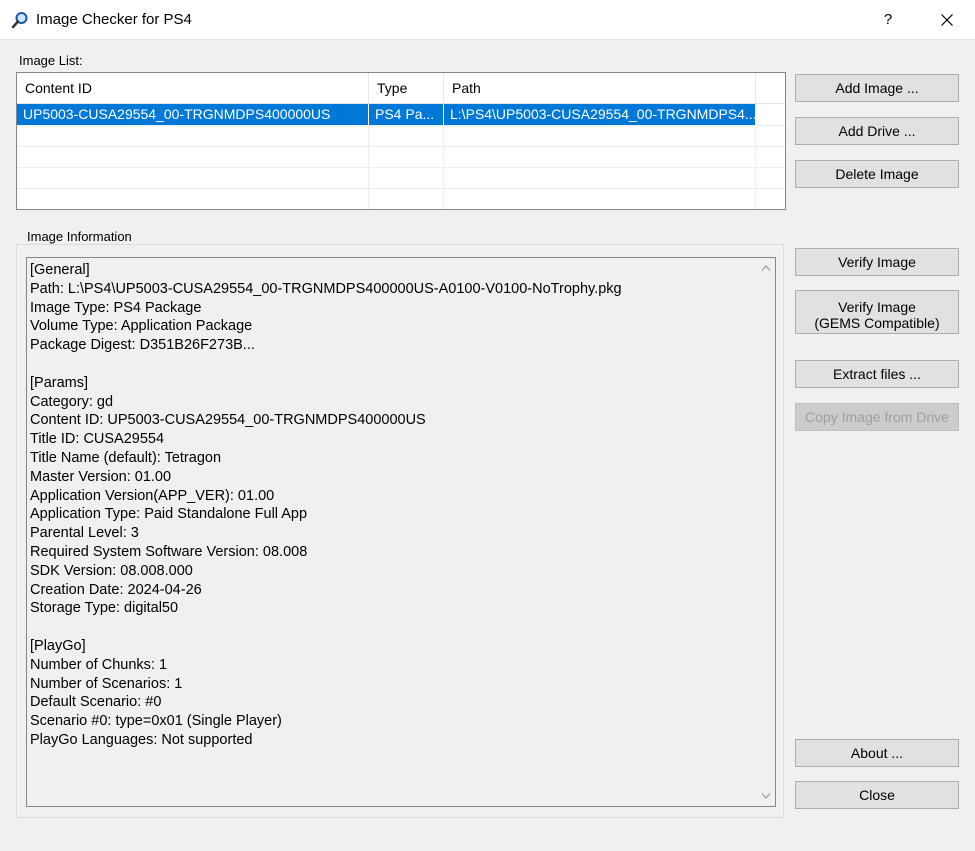 The width and height of the screenshot is (975, 851). What do you see at coordinates (766, 532) in the screenshot?
I see `scrollbar` at bounding box center [766, 532].